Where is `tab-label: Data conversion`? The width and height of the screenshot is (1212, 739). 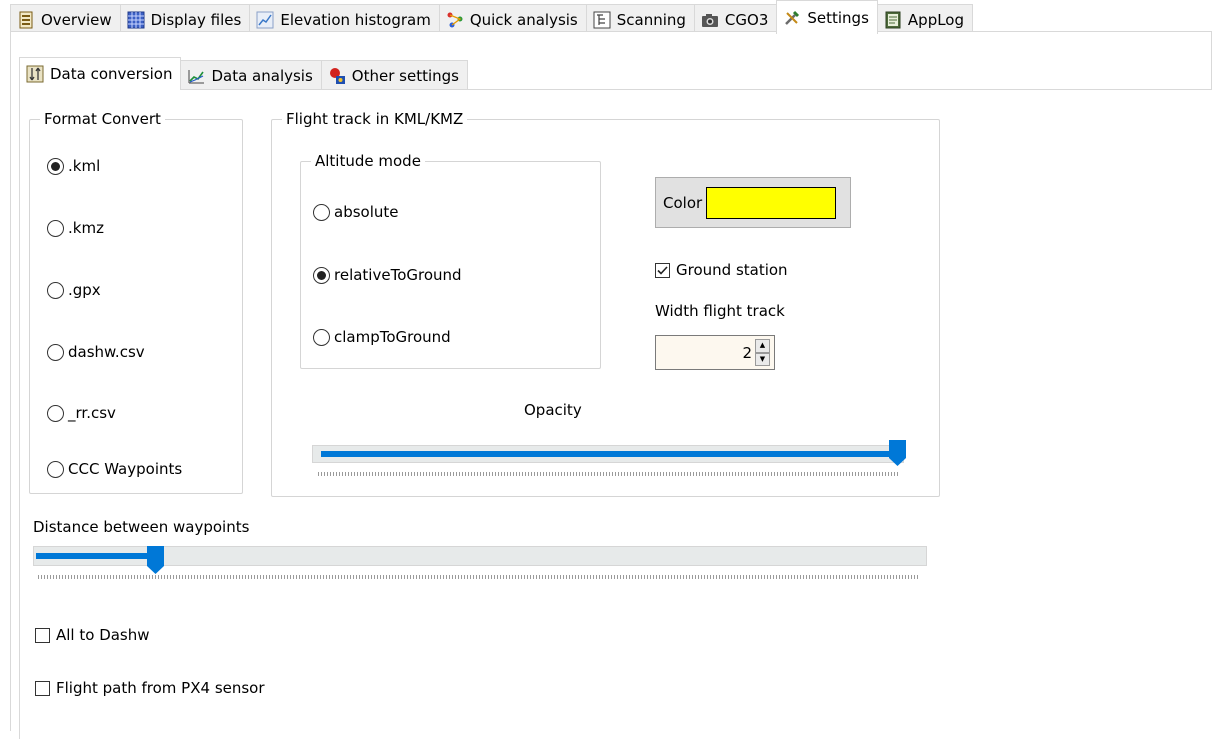
tab-label: Data conversion is located at coordinates (111, 74).